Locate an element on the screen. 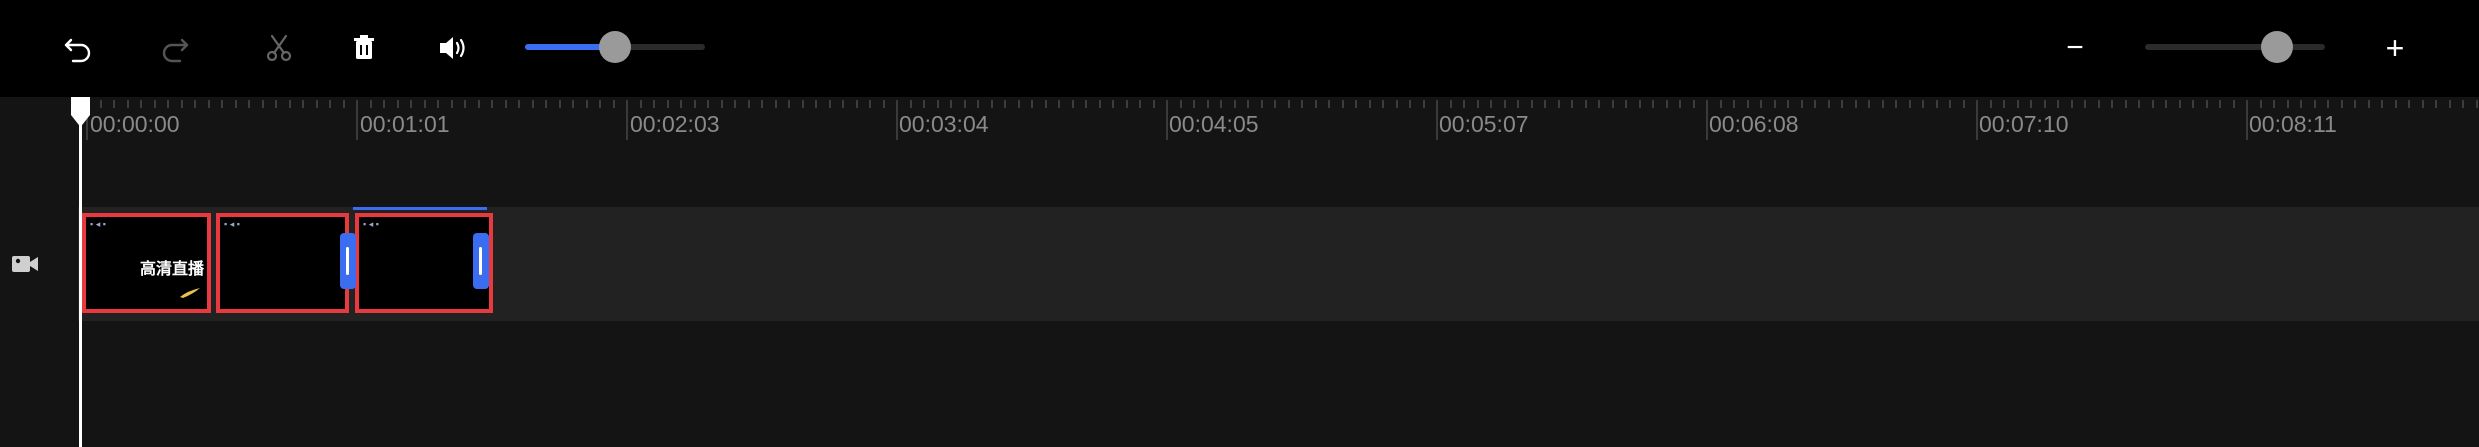  track-header is located at coordinates (39, 264).